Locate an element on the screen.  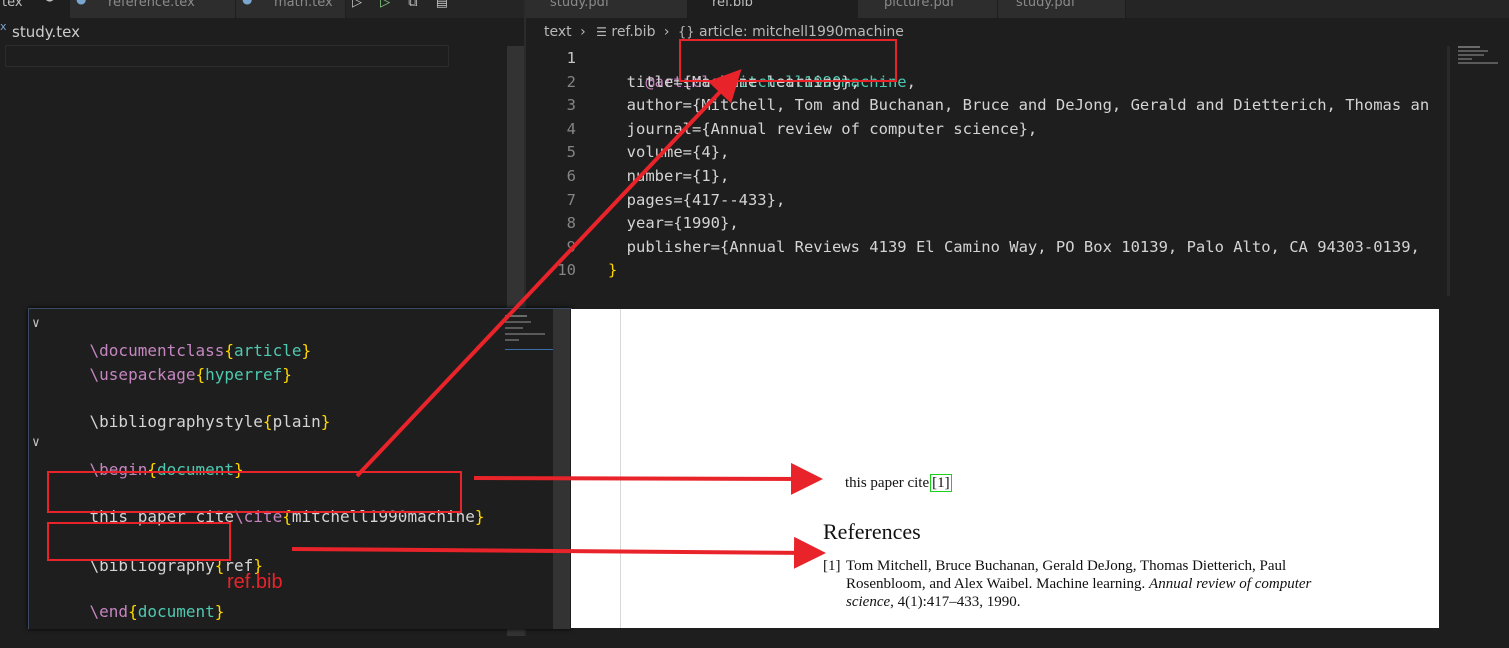
tab-study-pdf-2: study.pdf is located at coordinates (1062, 9).